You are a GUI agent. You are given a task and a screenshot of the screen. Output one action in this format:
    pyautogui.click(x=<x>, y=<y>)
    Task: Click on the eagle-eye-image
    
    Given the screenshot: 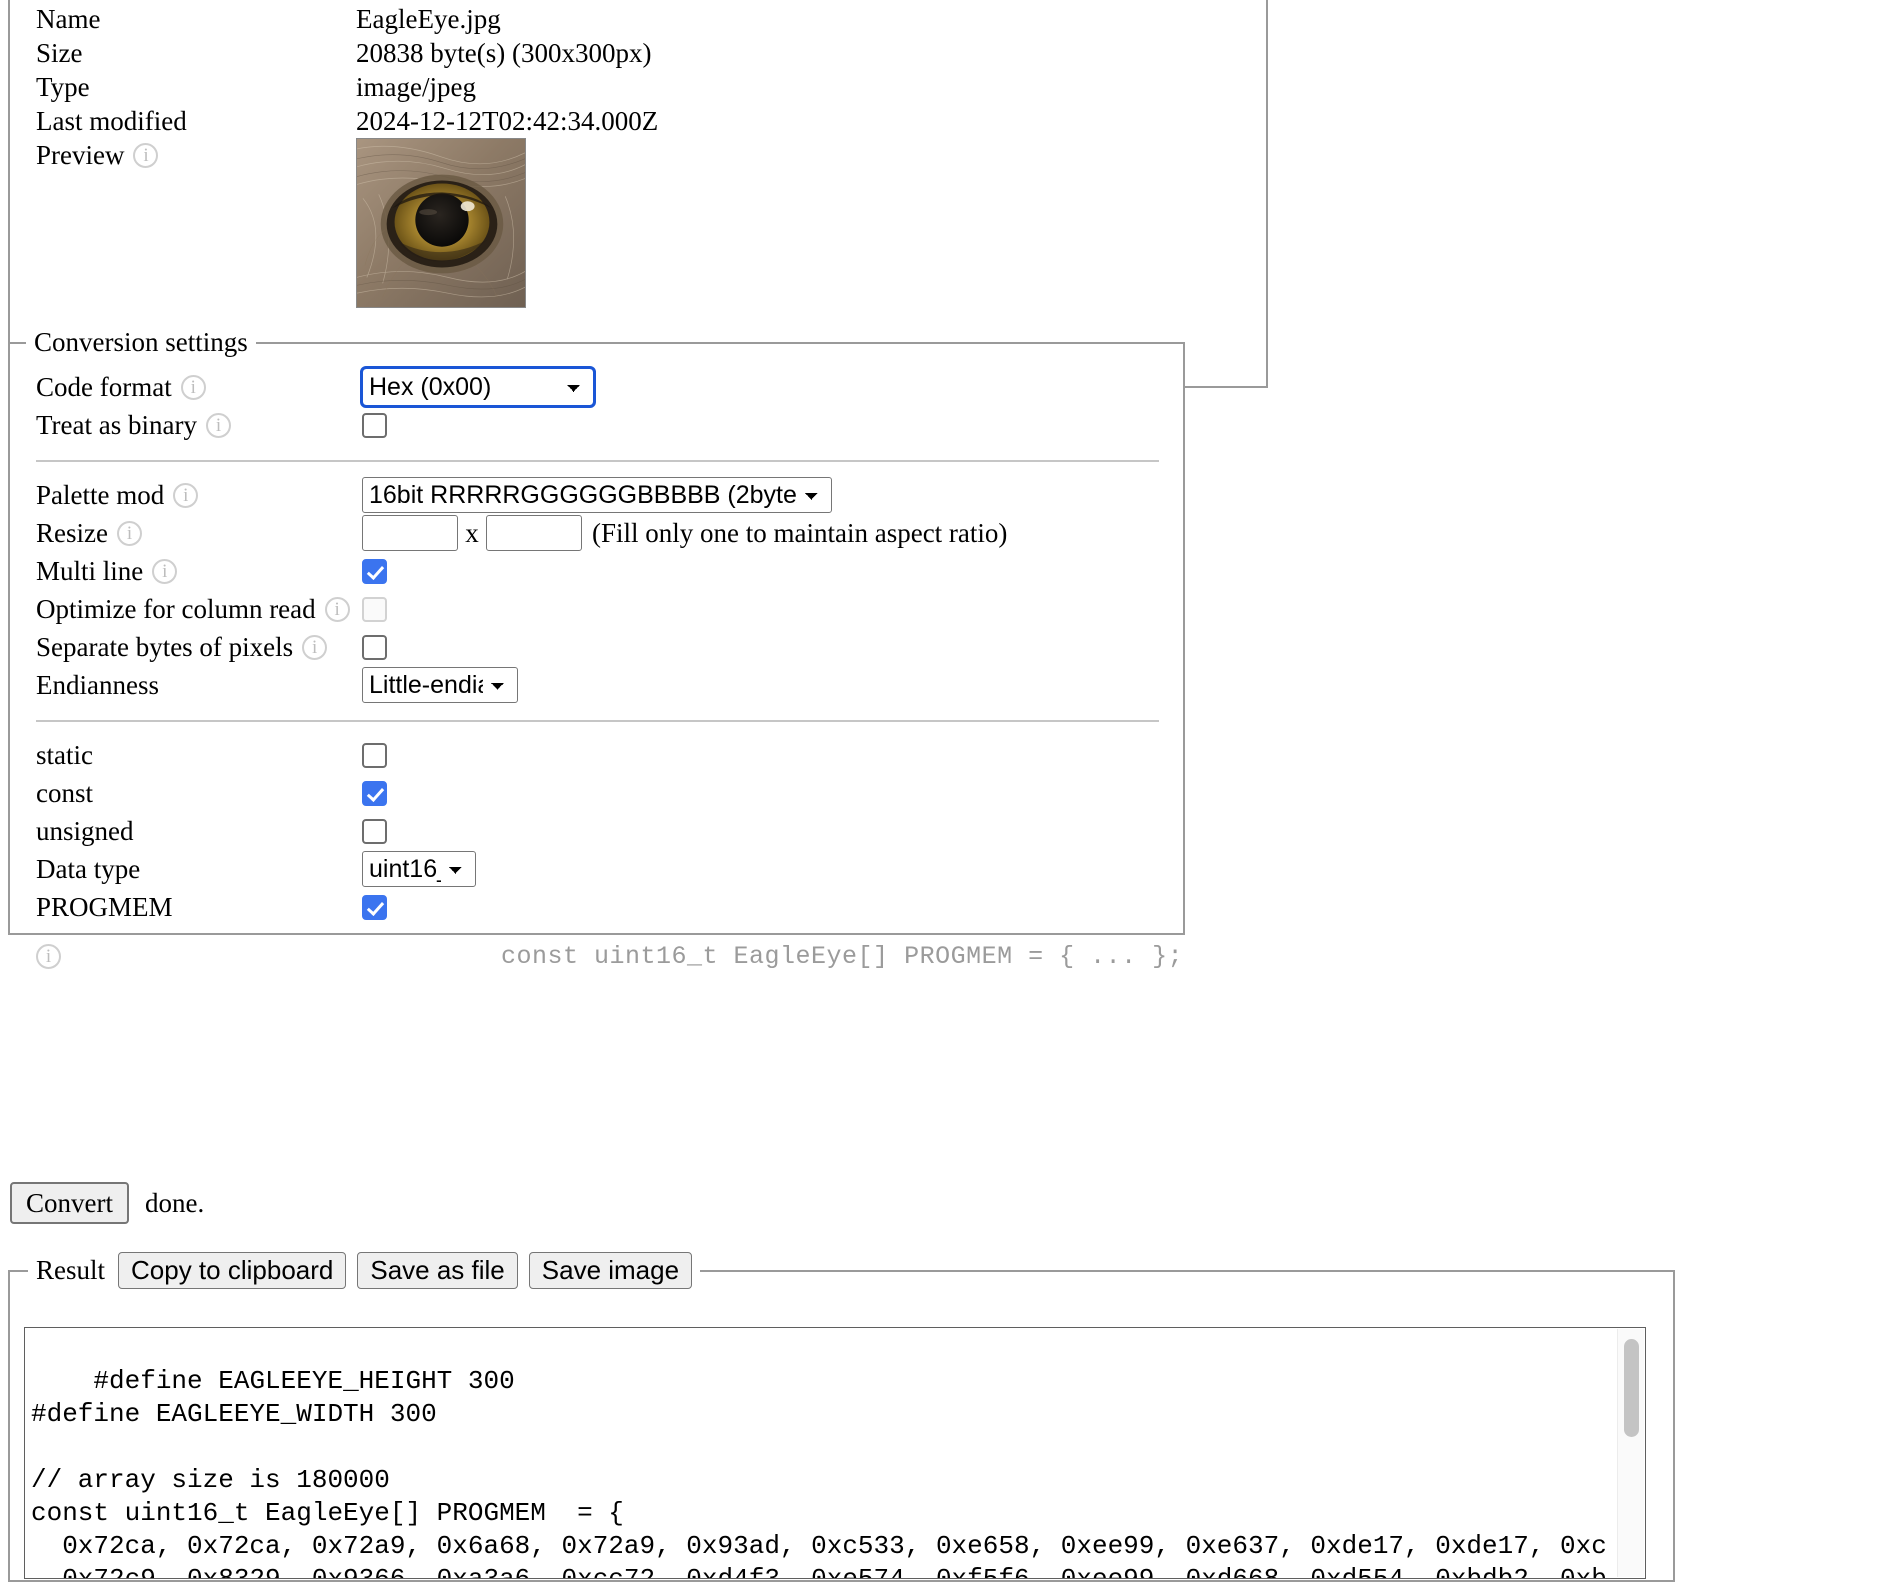 What is the action you would take?
    pyautogui.click(x=441, y=223)
    